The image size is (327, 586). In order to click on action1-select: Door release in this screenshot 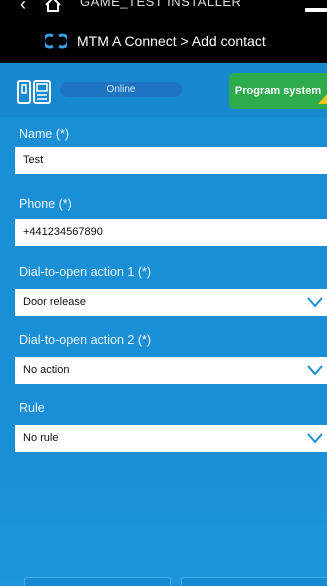, I will do `click(171, 302)`.